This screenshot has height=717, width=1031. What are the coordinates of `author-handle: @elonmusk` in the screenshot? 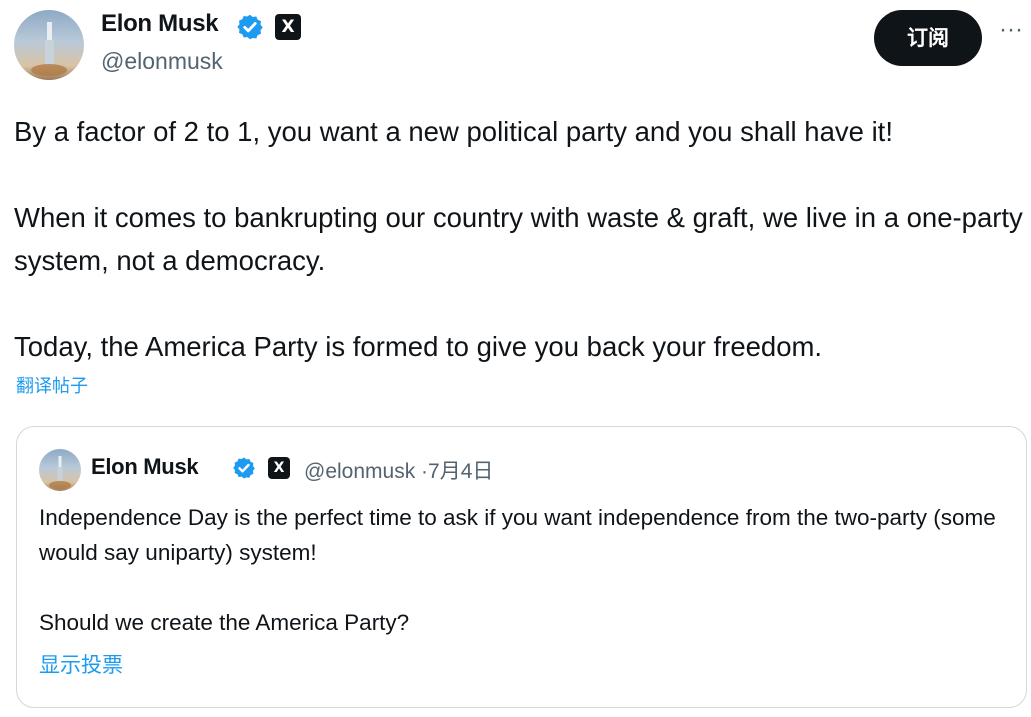 It's located at (162, 61).